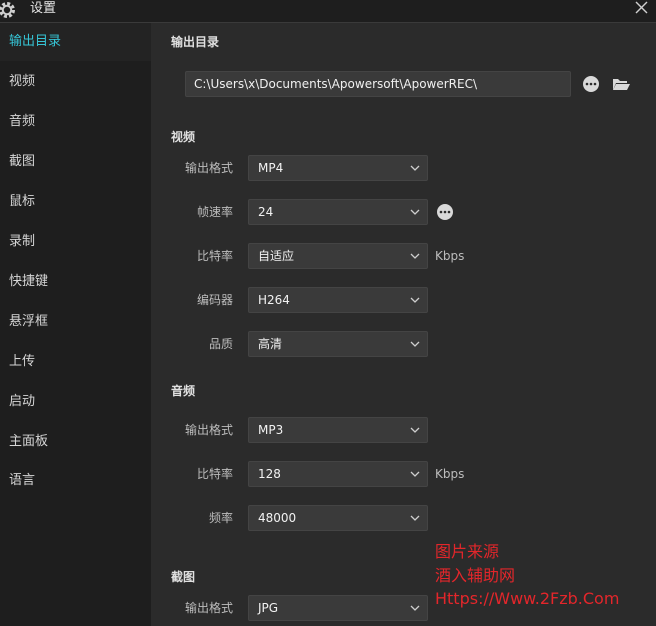 This screenshot has width=656, height=626. What do you see at coordinates (338, 608) in the screenshot?
I see `screenshot-format-select: JPG` at bounding box center [338, 608].